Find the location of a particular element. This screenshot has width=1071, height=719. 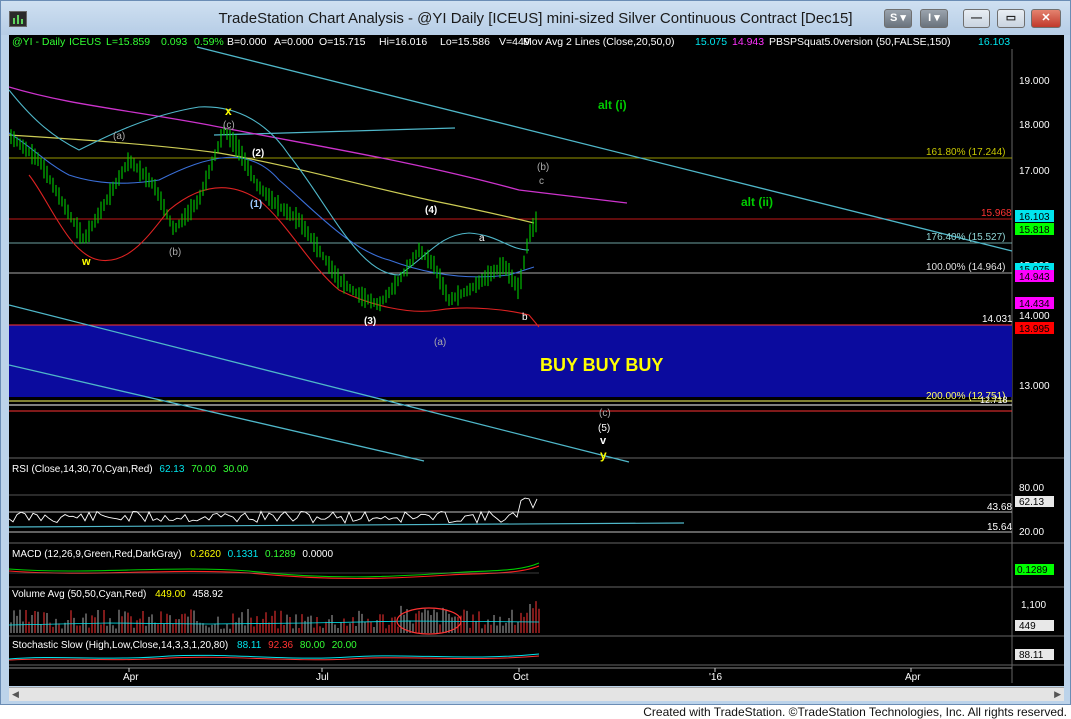

wave-b-label: (b) is located at coordinates (175, 252).